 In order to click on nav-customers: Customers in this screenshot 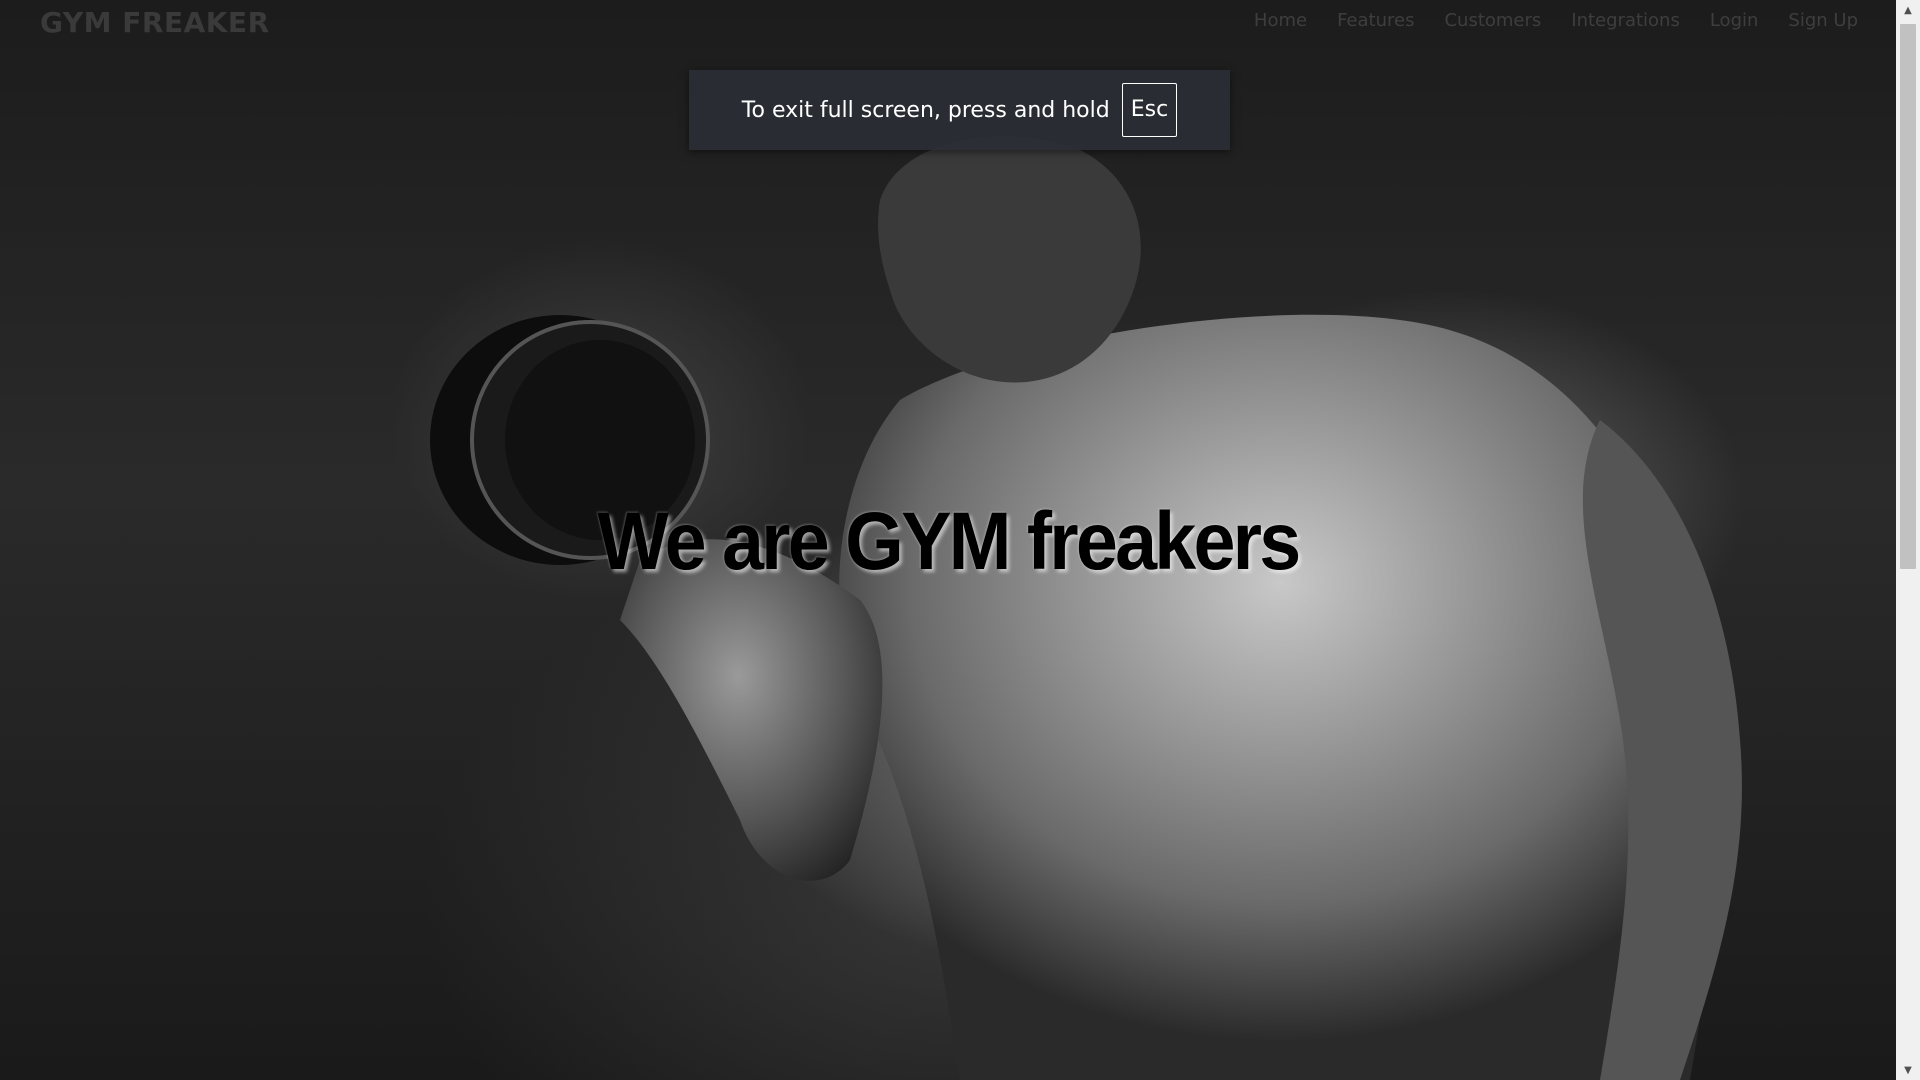, I will do `click(1492, 20)`.